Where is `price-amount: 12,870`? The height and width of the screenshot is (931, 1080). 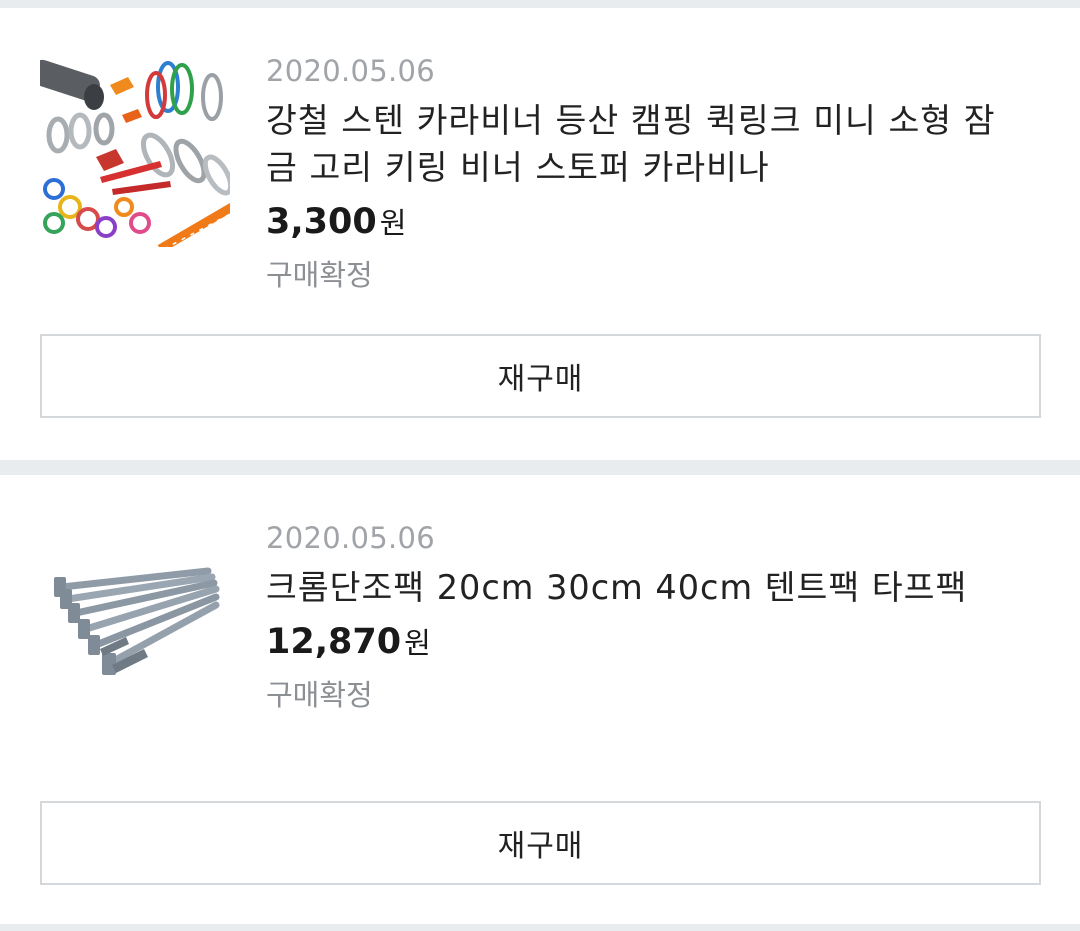 price-amount: 12,870 is located at coordinates (334, 642).